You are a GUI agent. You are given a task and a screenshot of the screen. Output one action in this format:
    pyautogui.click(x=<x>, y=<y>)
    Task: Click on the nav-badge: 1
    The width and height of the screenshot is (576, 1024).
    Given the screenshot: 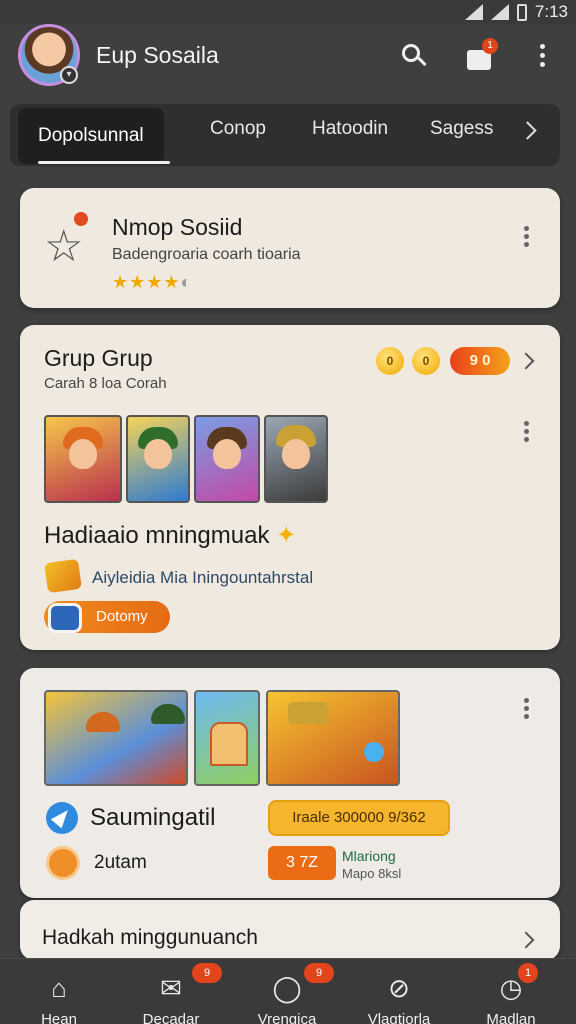 What is the action you would take?
    pyautogui.click(x=528, y=973)
    